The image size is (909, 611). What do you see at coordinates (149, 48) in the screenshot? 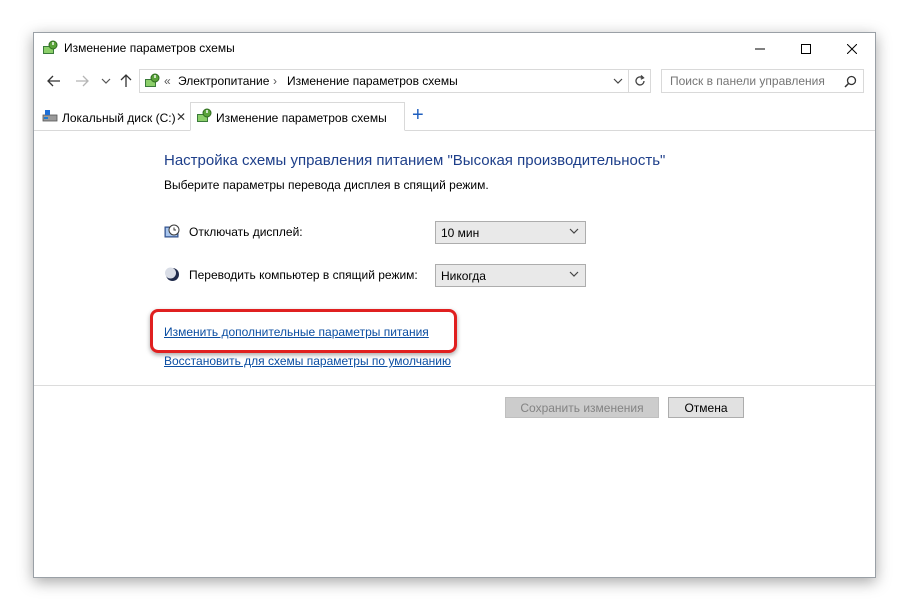
I see `window-title: Изменение параметров схемы` at bounding box center [149, 48].